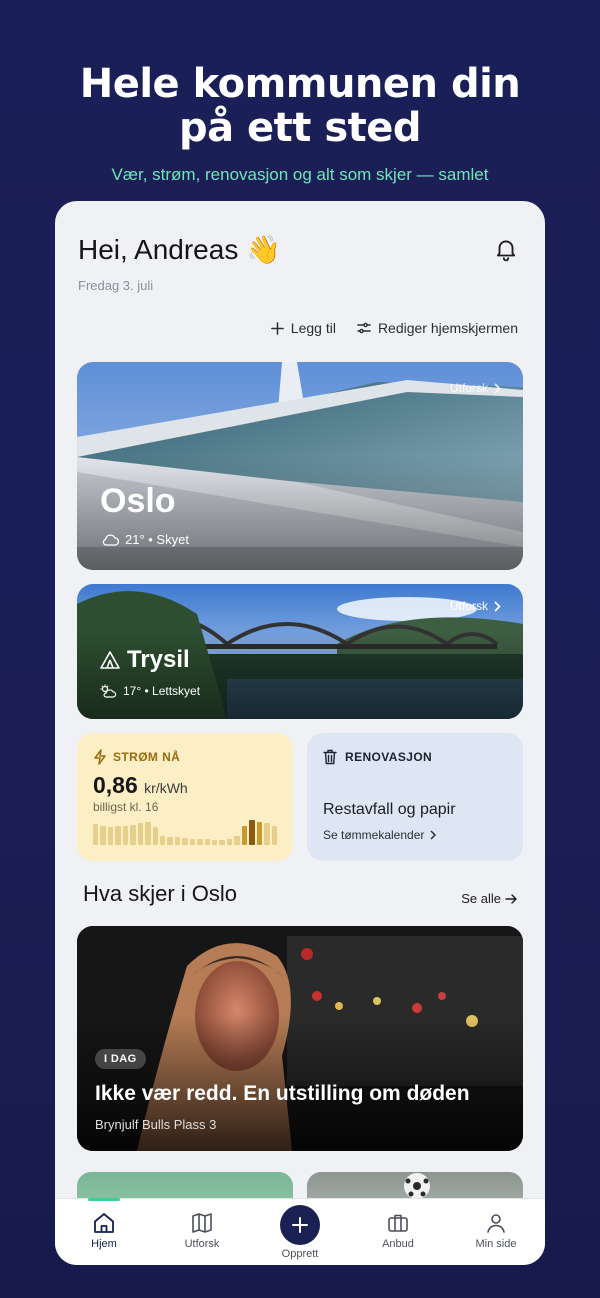 This screenshot has width=600, height=1298. Describe the element at coordinates (468, 606) in the screenshot. I see `explore-label-trysil: Utforsk` at that location.